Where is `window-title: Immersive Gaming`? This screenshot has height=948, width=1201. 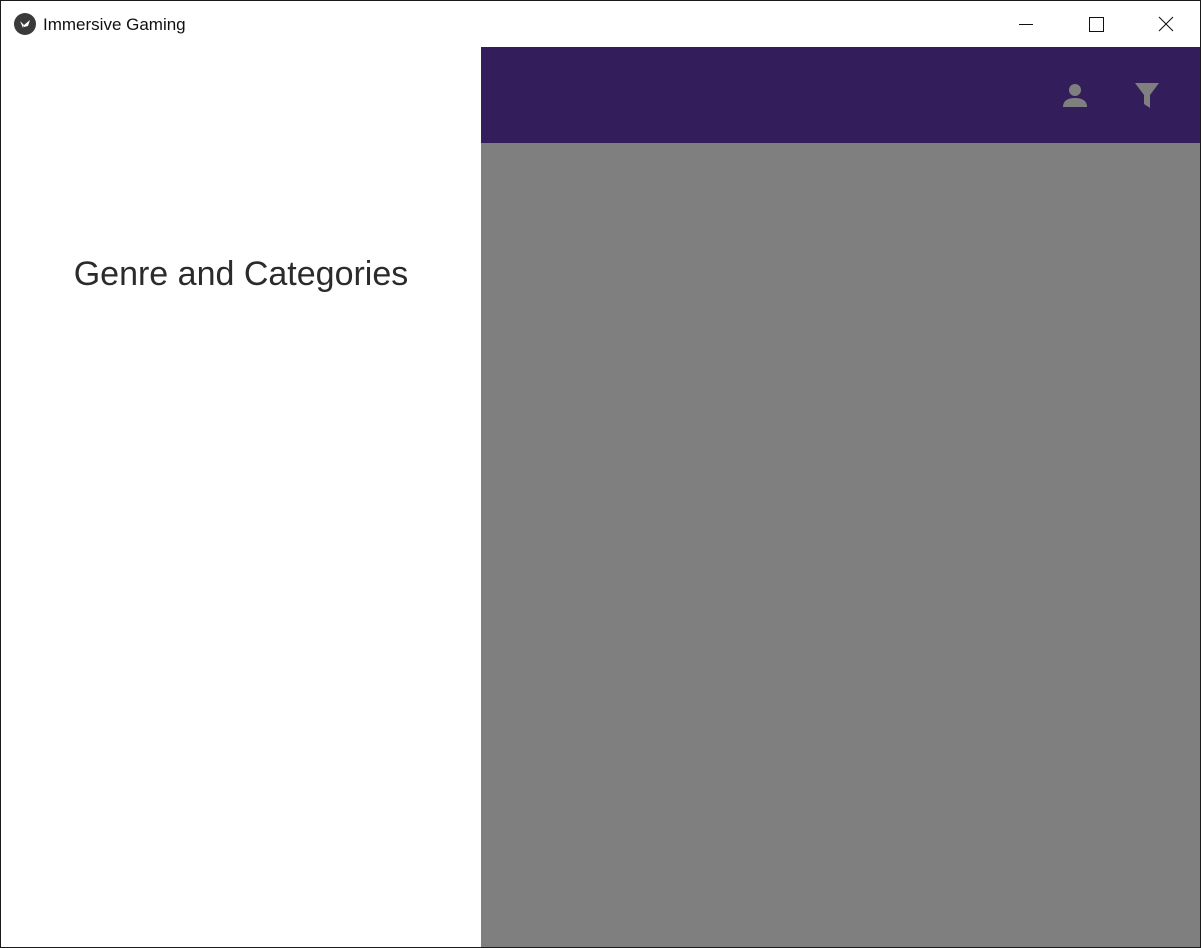
window-title: Immersive Gaming is located at coordinates (114, 24).